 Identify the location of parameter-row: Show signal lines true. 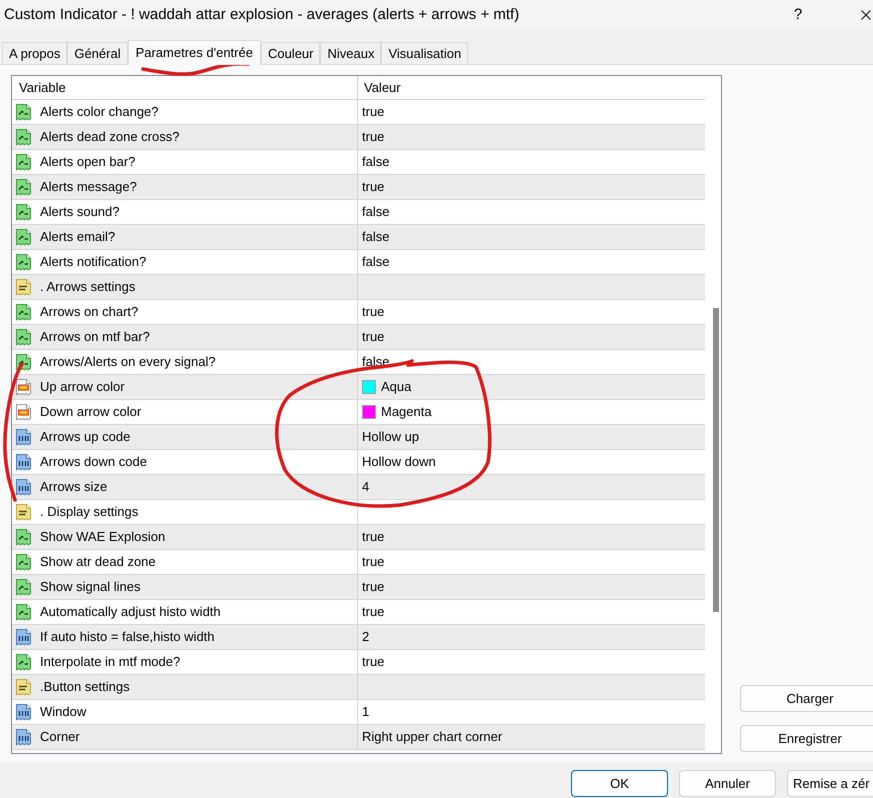
(359, 587).